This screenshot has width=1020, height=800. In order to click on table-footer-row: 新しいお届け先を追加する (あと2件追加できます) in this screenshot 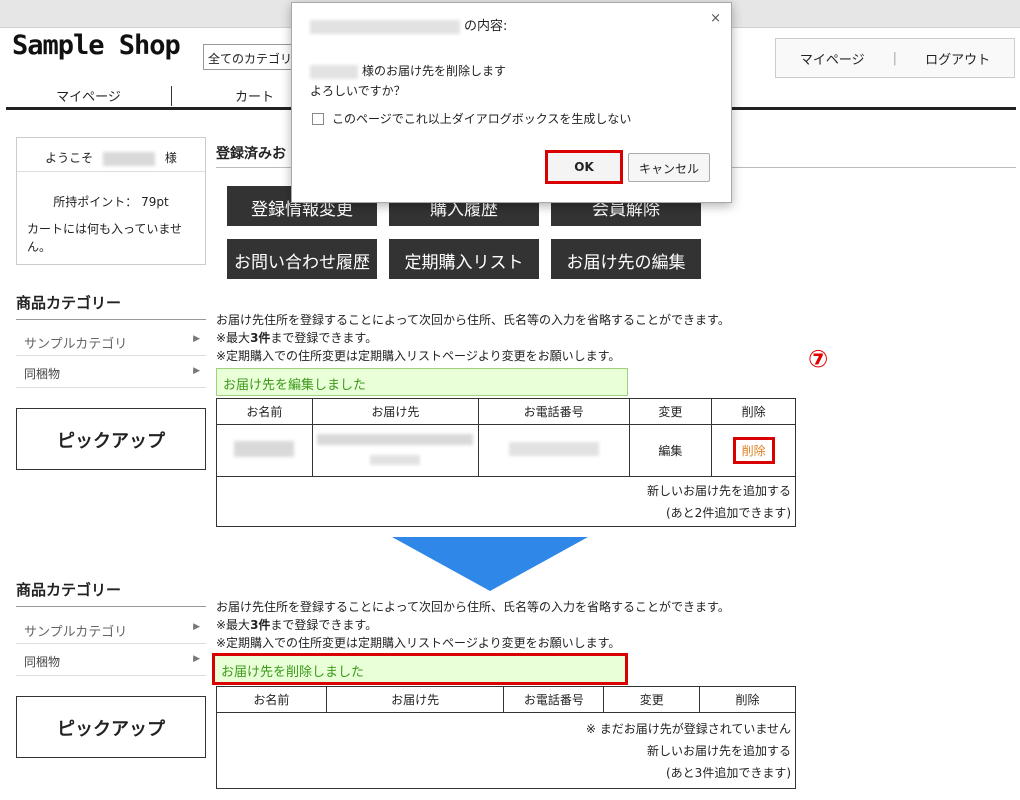, I will do `click(506, 501)`.